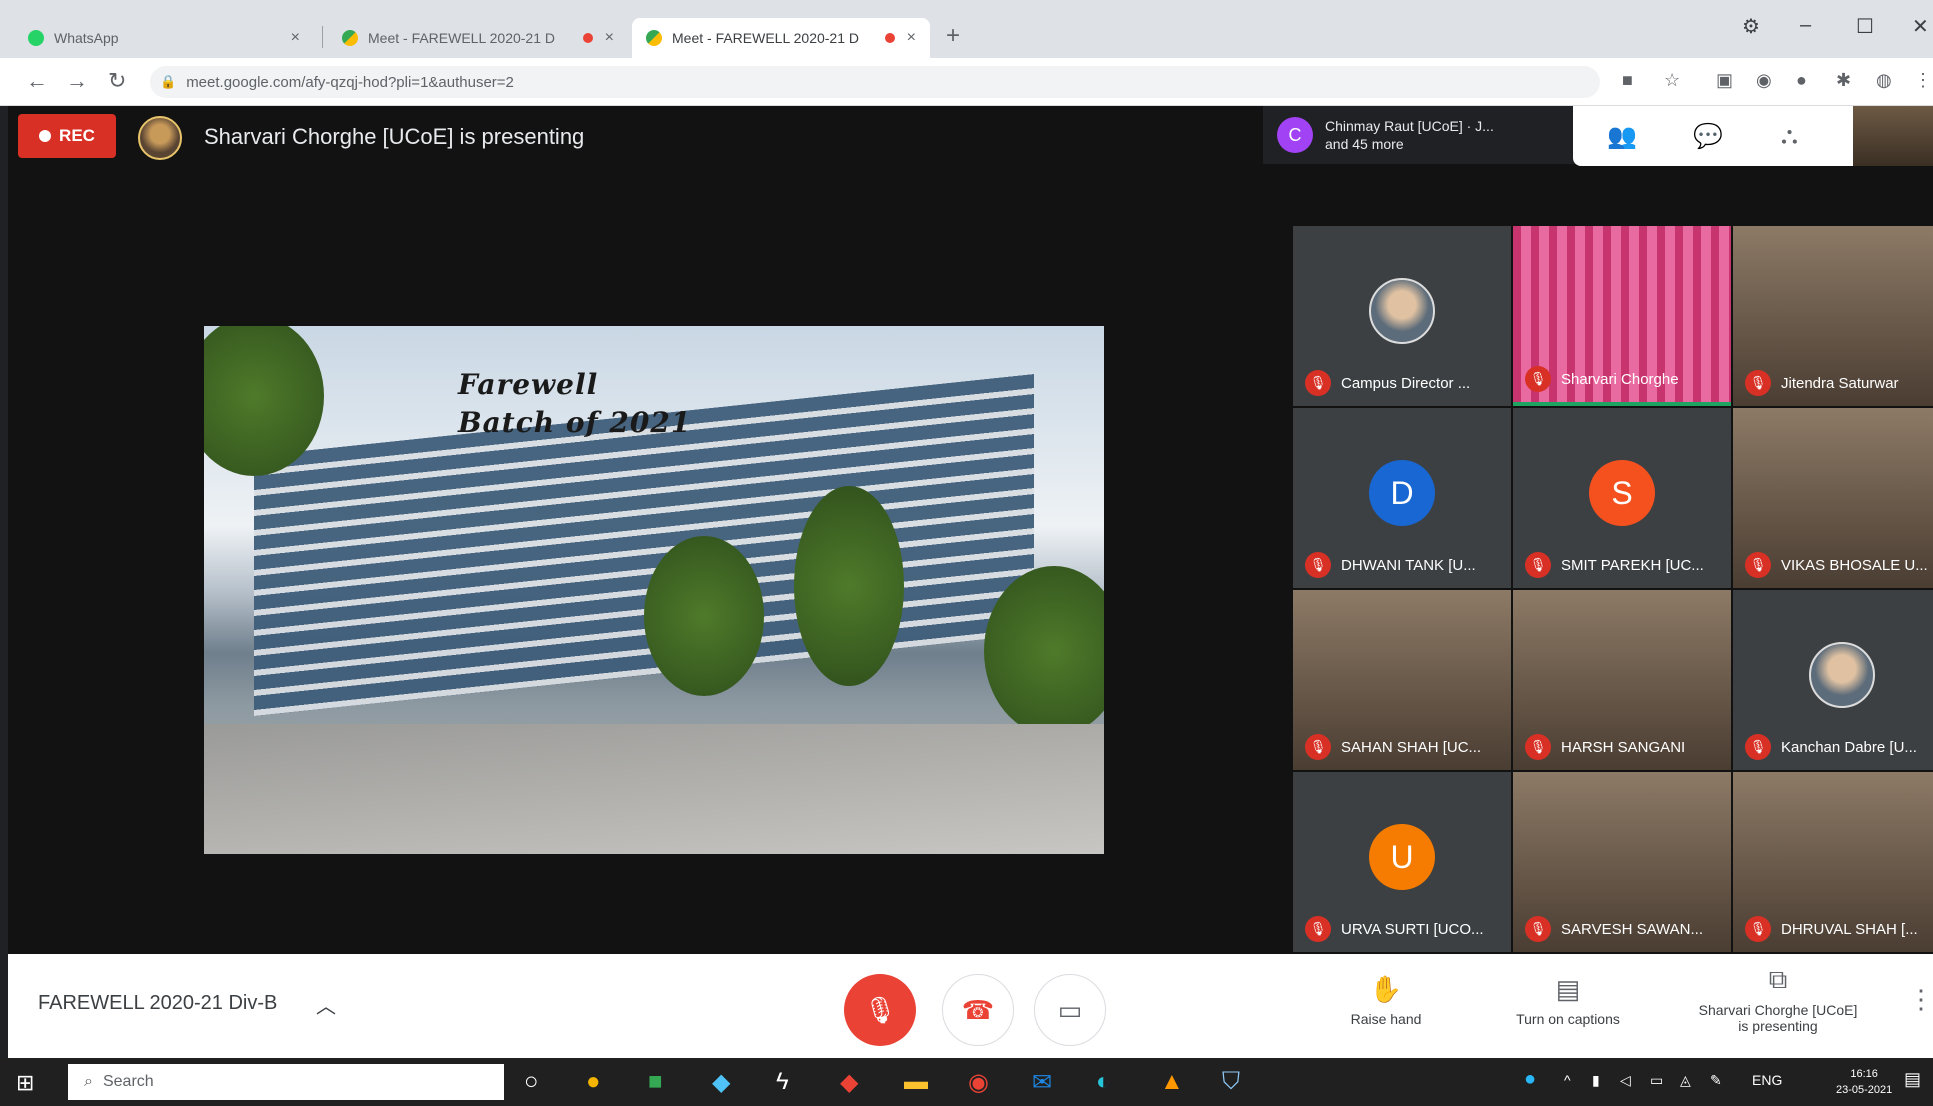 This screenshot has height=1106, width=1933. I want to click on extension-icon: ●, so click(1801, 80).